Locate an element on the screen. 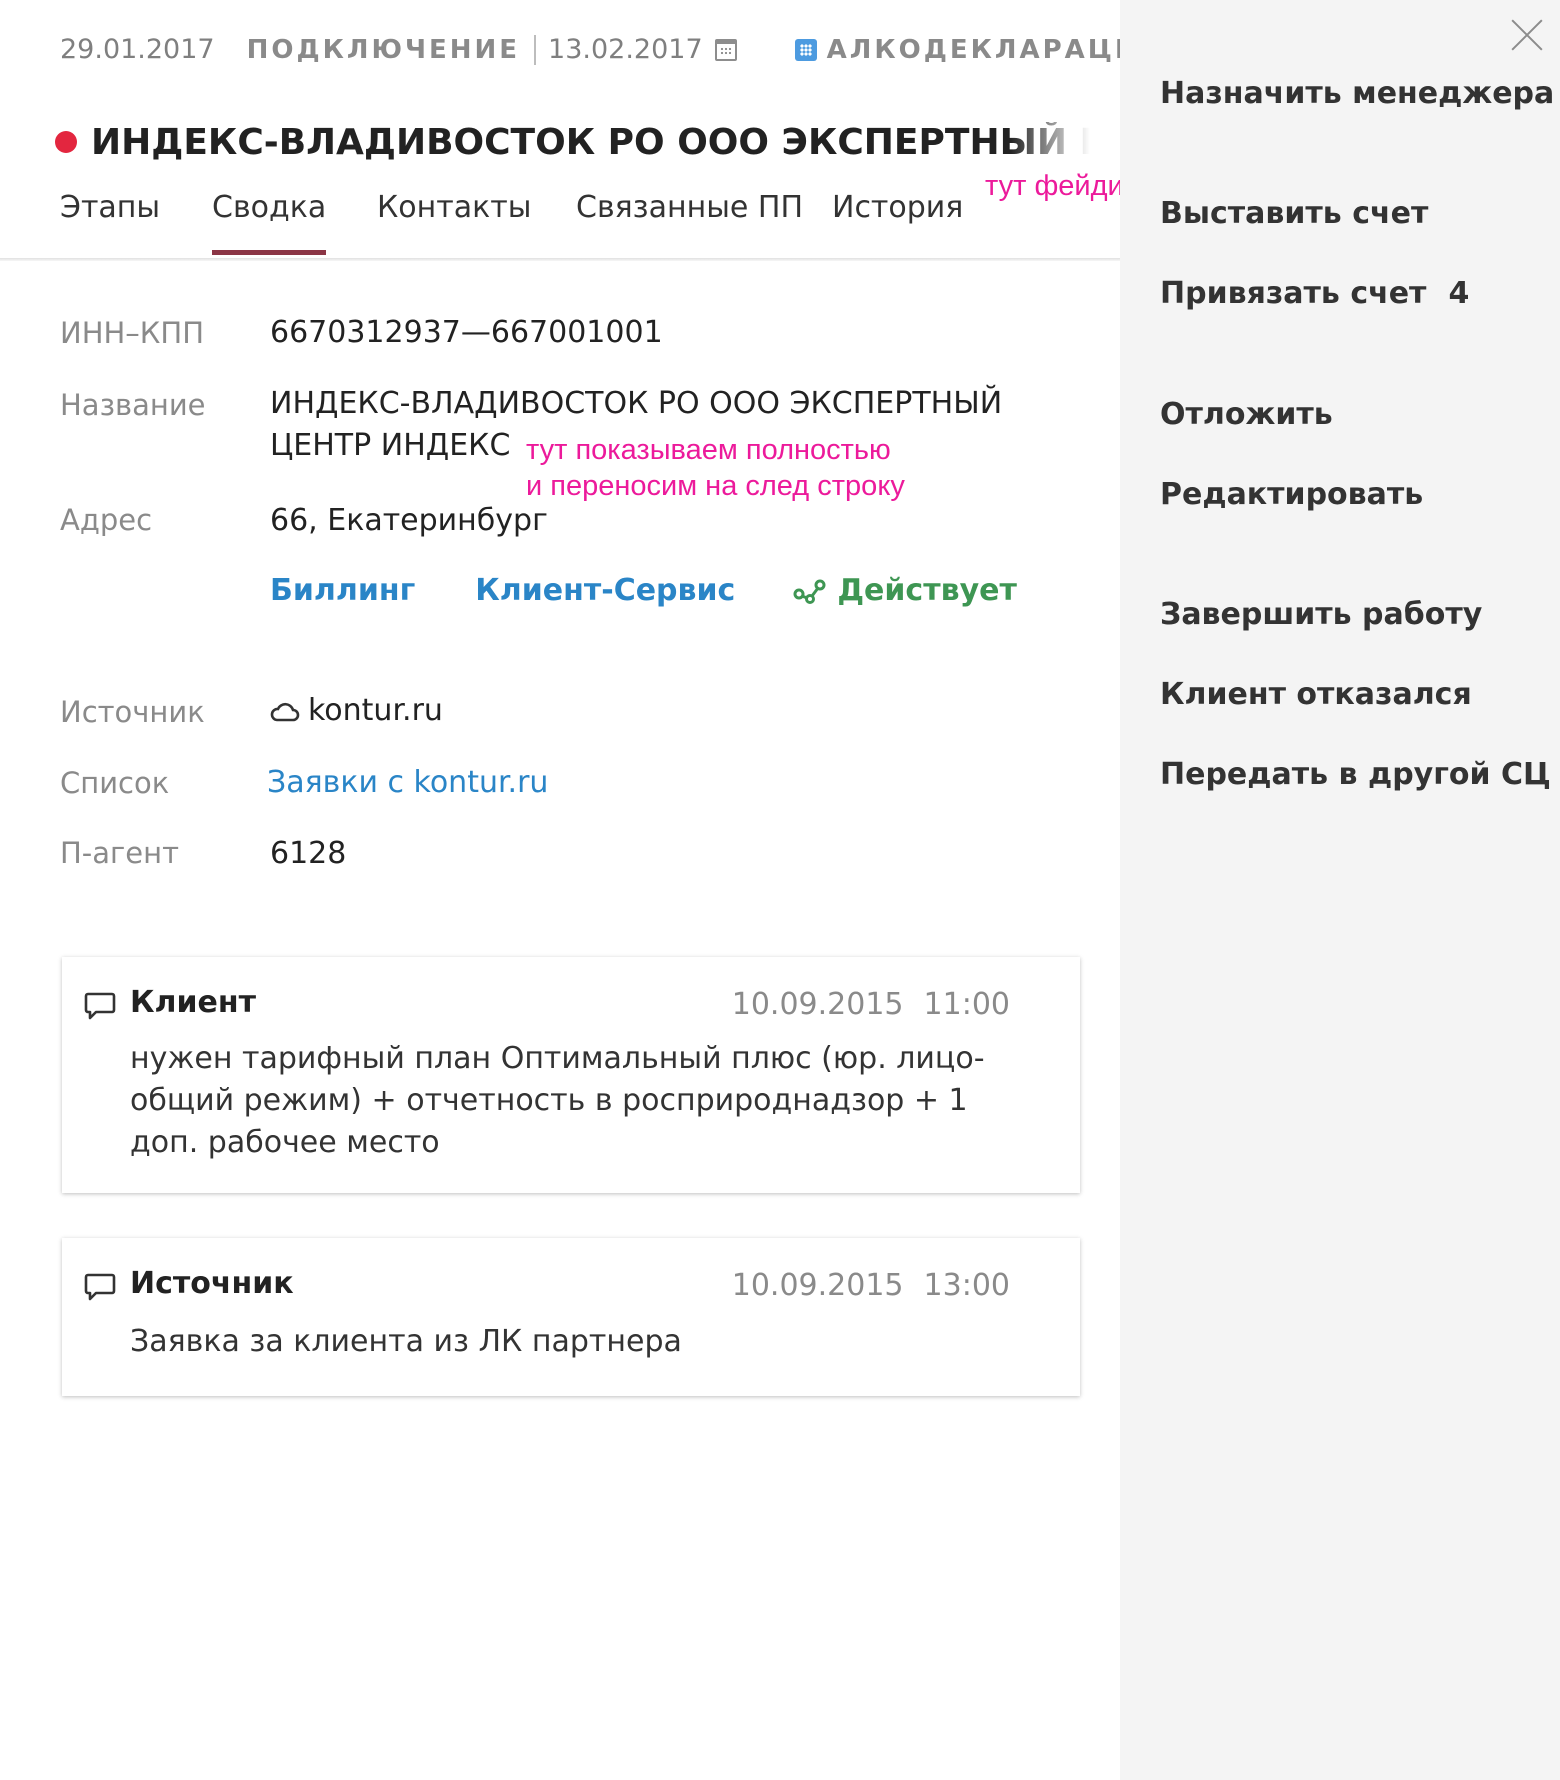  status-dot is located at coordinates (66, 142).